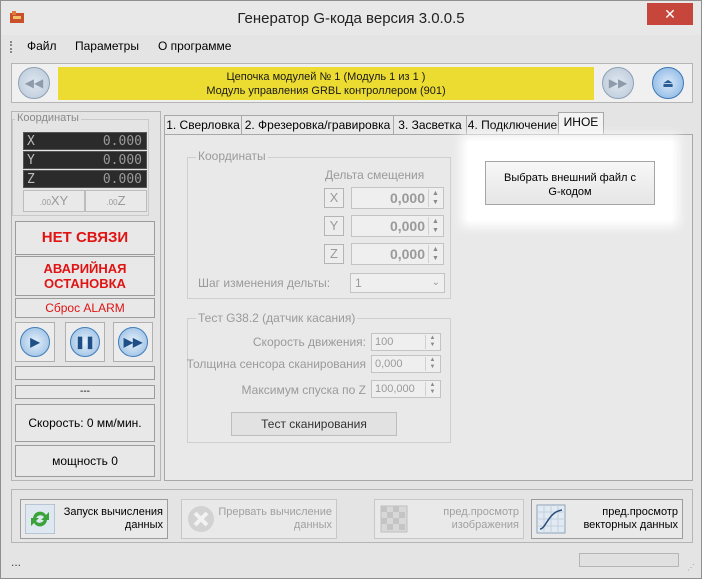  What do you see at coordinates (303, 390) in the screenshot?
I see `max-descent-label: Максимум спуска по Z` at bounding box center [303, 390].